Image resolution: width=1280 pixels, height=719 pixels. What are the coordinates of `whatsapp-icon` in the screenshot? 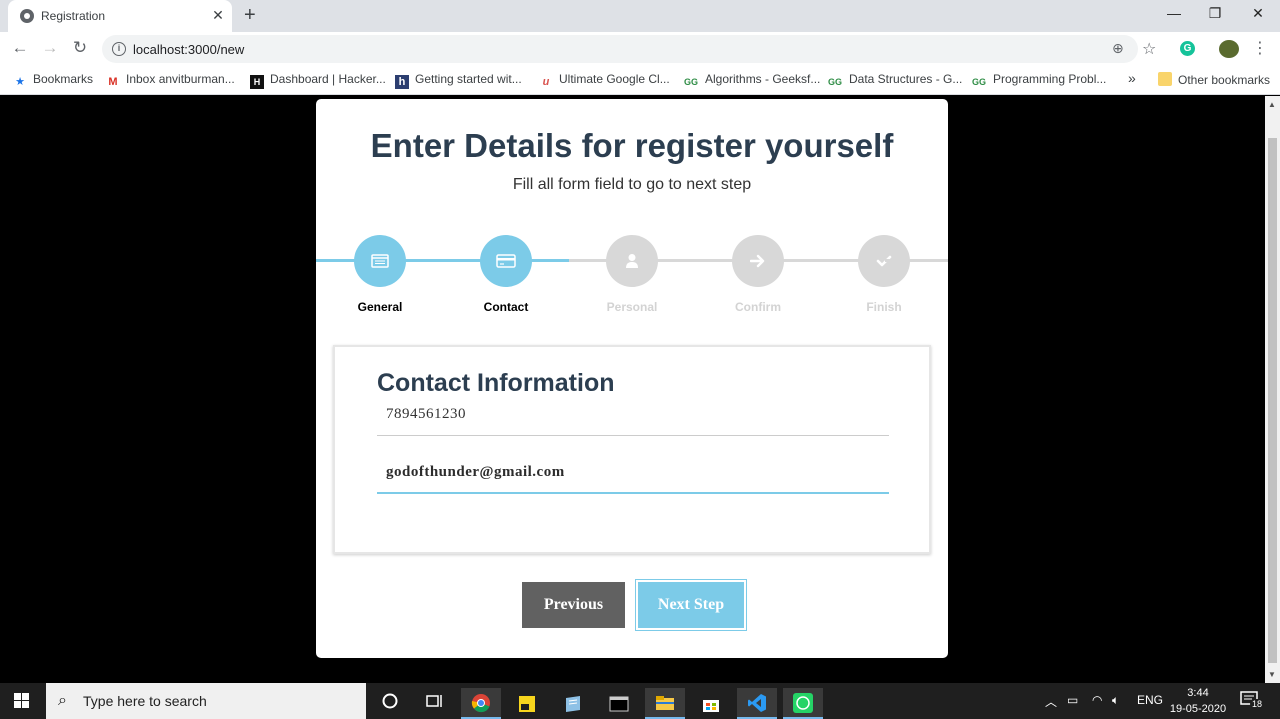 It's located at (803, 703).